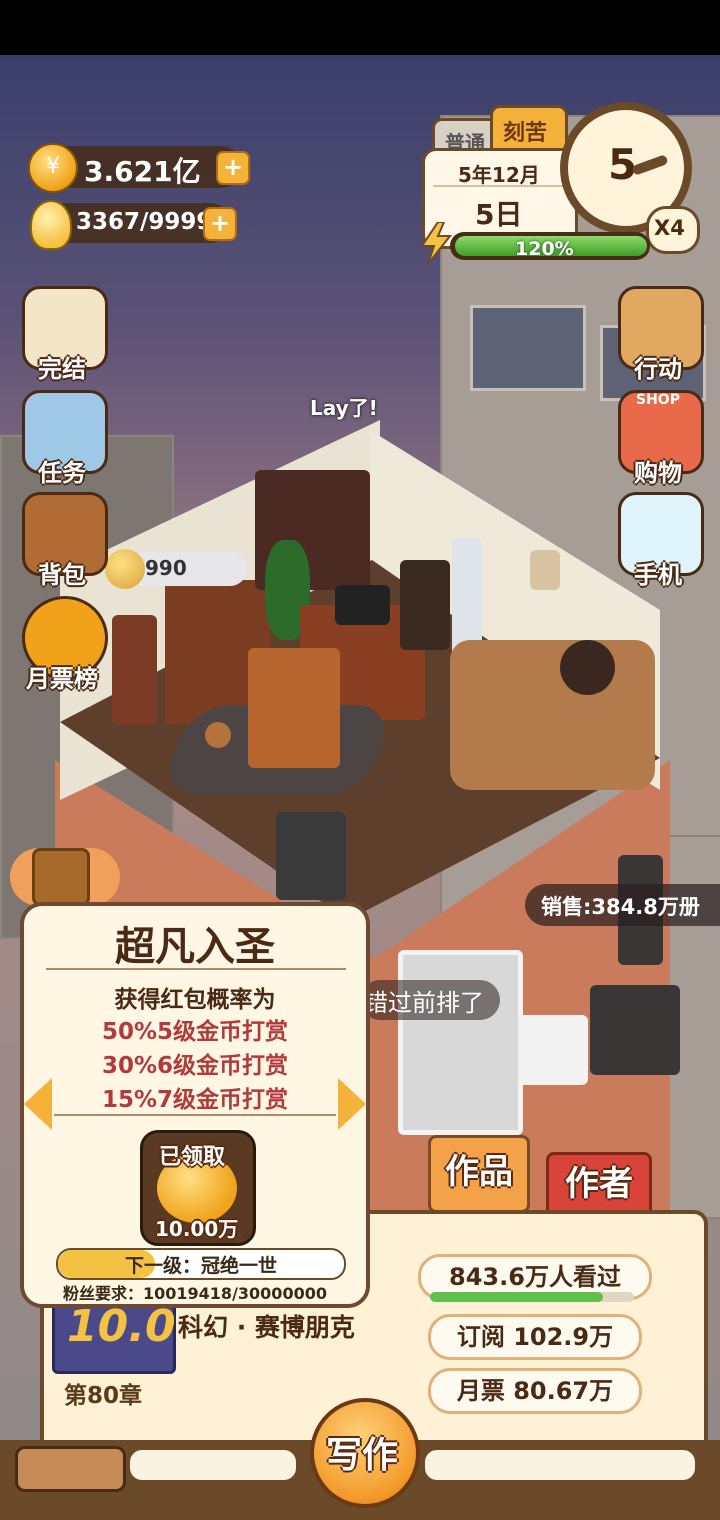  I want to click on building-window, so click(528, 348).